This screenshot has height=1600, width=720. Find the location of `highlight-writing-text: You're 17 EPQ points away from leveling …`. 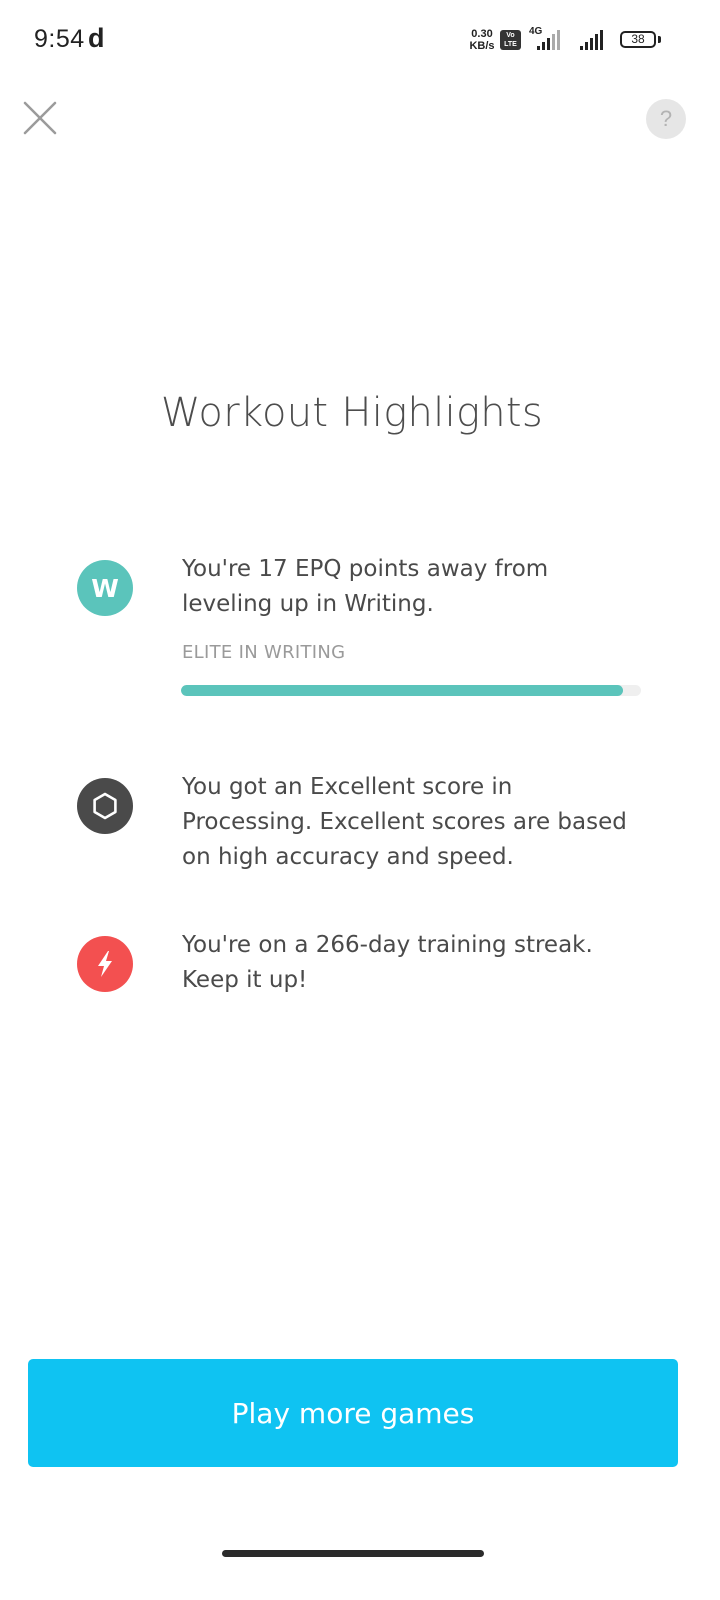

highlight-writing-text: You're 17 EPQ points away from leveling … is located at coordinates (365, 586).